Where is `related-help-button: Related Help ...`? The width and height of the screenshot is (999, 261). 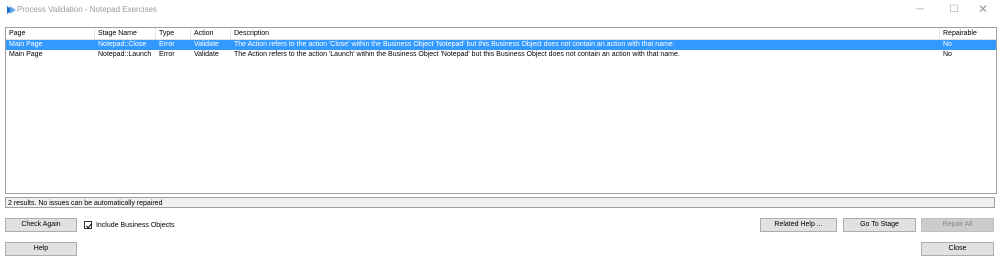
related-help-button: Related Help ... is located at coordinates (798, 225).